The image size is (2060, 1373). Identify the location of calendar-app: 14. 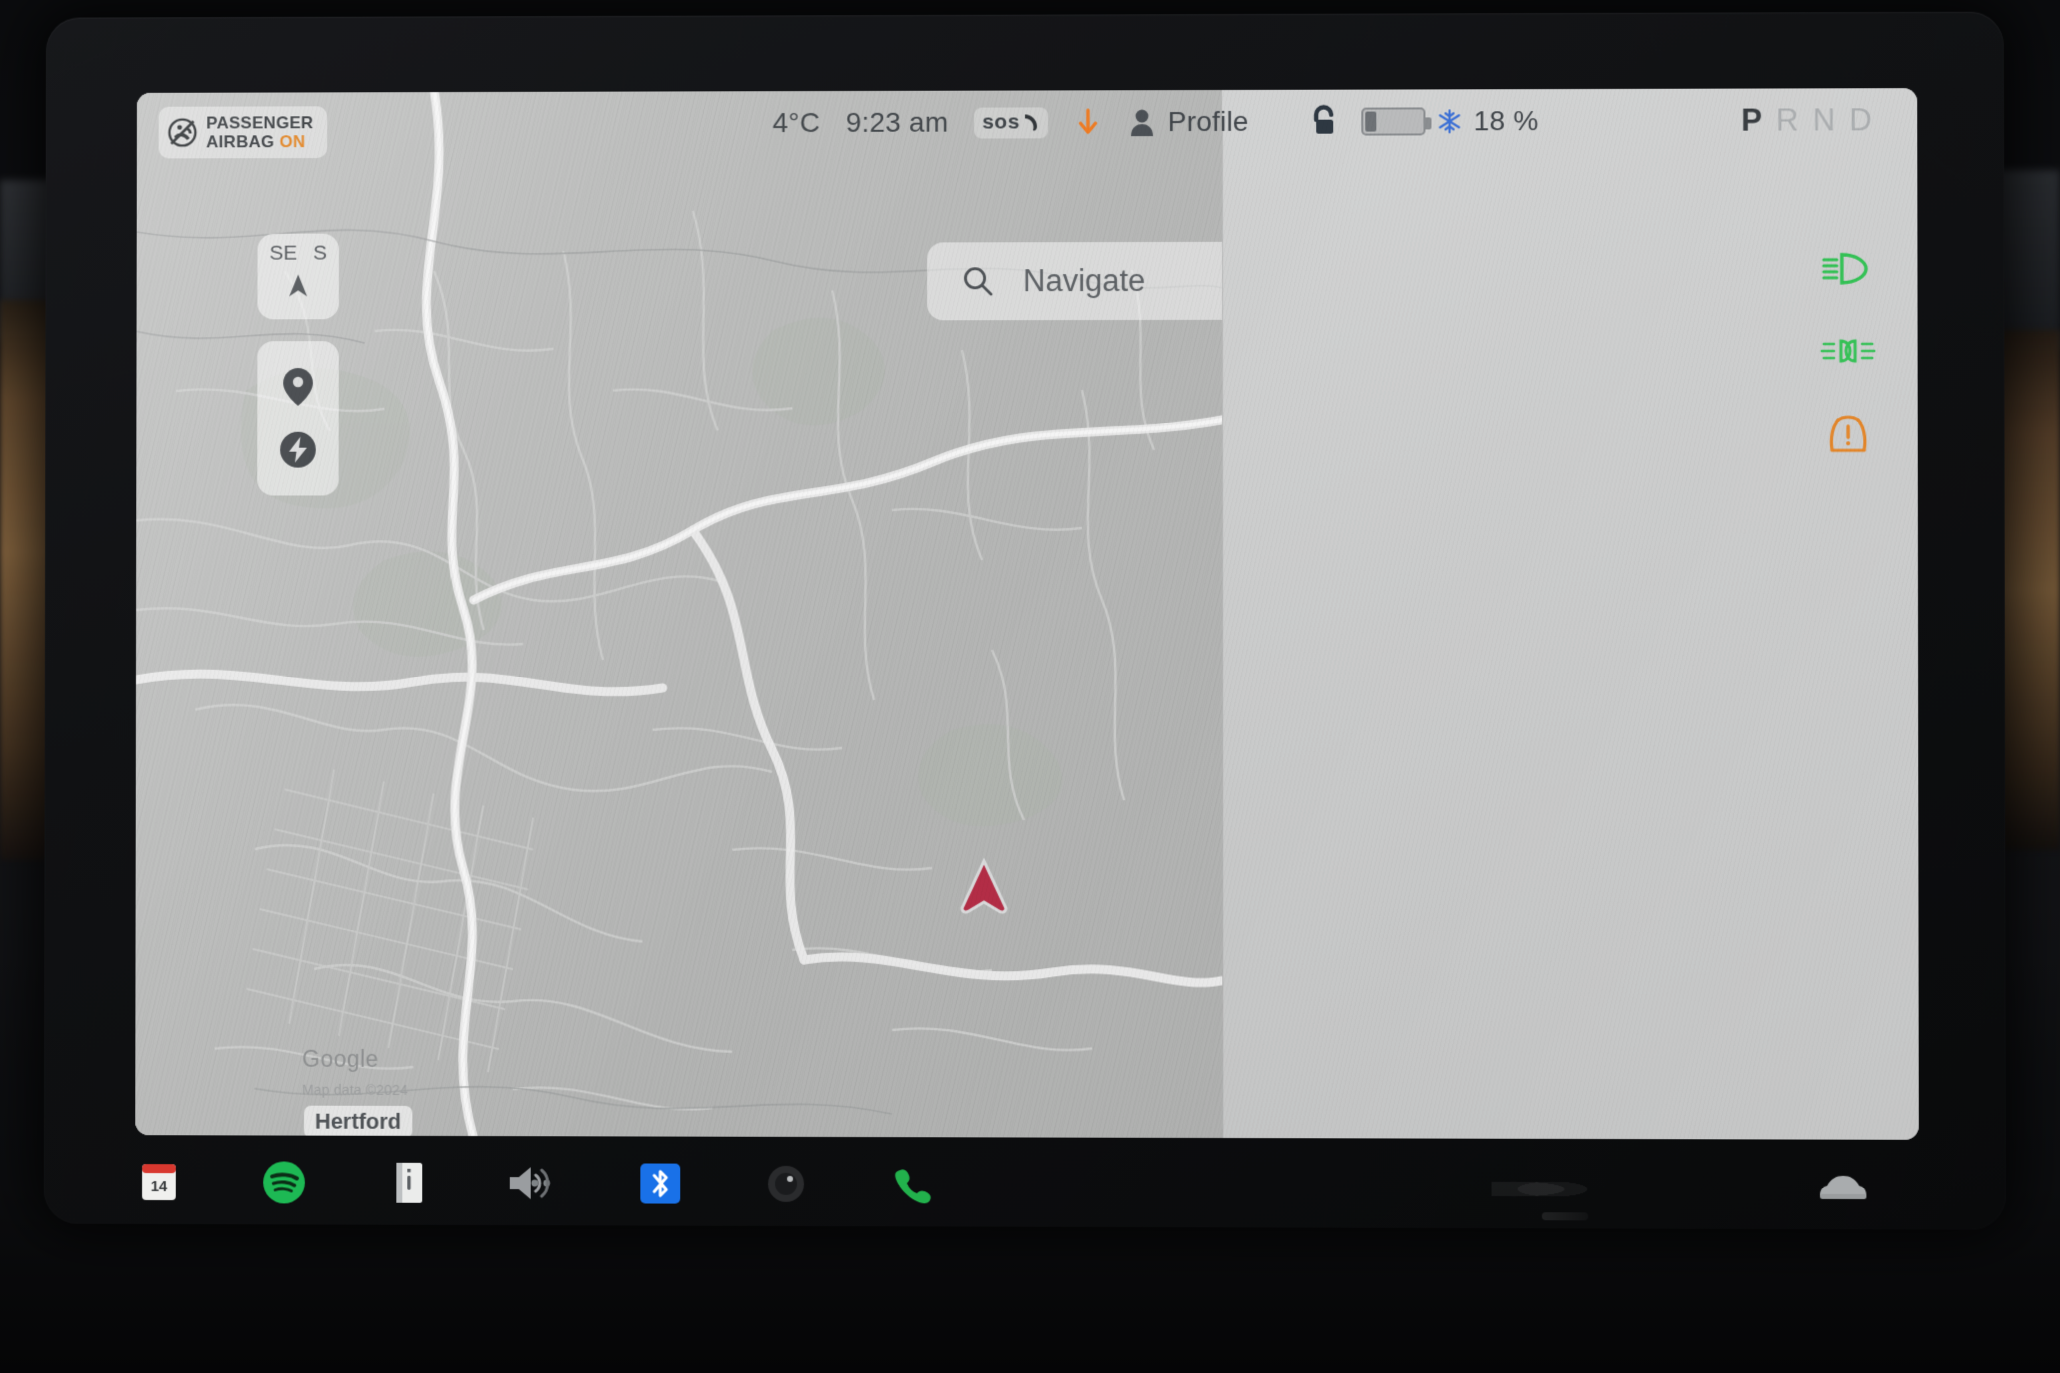
(159, 1182).